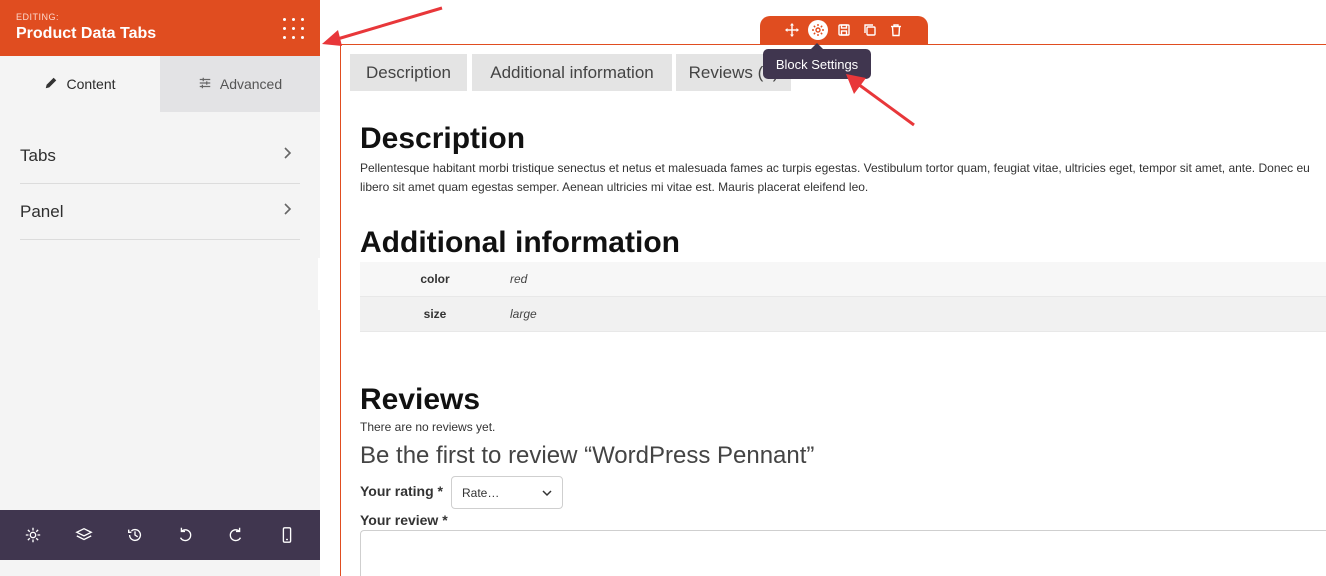  I want to click on section-panel: Panel, so click(160, 212).